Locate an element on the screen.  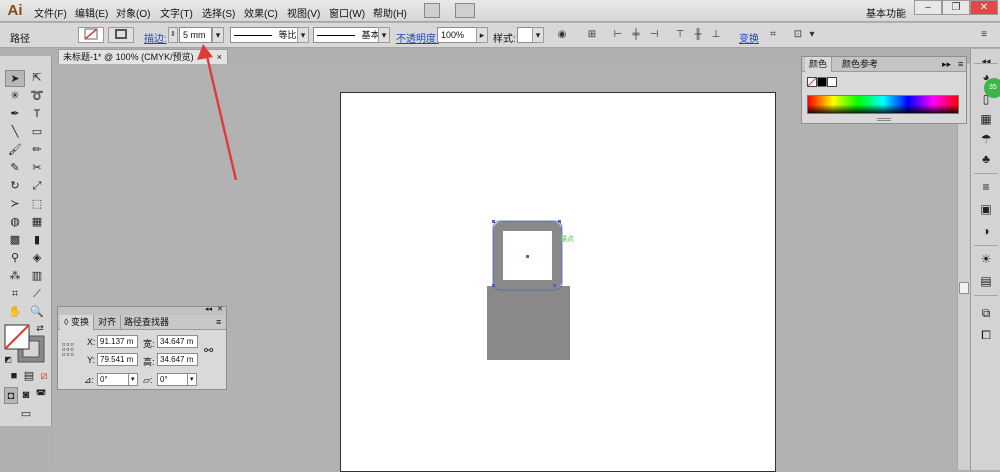
pencil-tool-icon: ✏ is located at coordinates (37, 150).